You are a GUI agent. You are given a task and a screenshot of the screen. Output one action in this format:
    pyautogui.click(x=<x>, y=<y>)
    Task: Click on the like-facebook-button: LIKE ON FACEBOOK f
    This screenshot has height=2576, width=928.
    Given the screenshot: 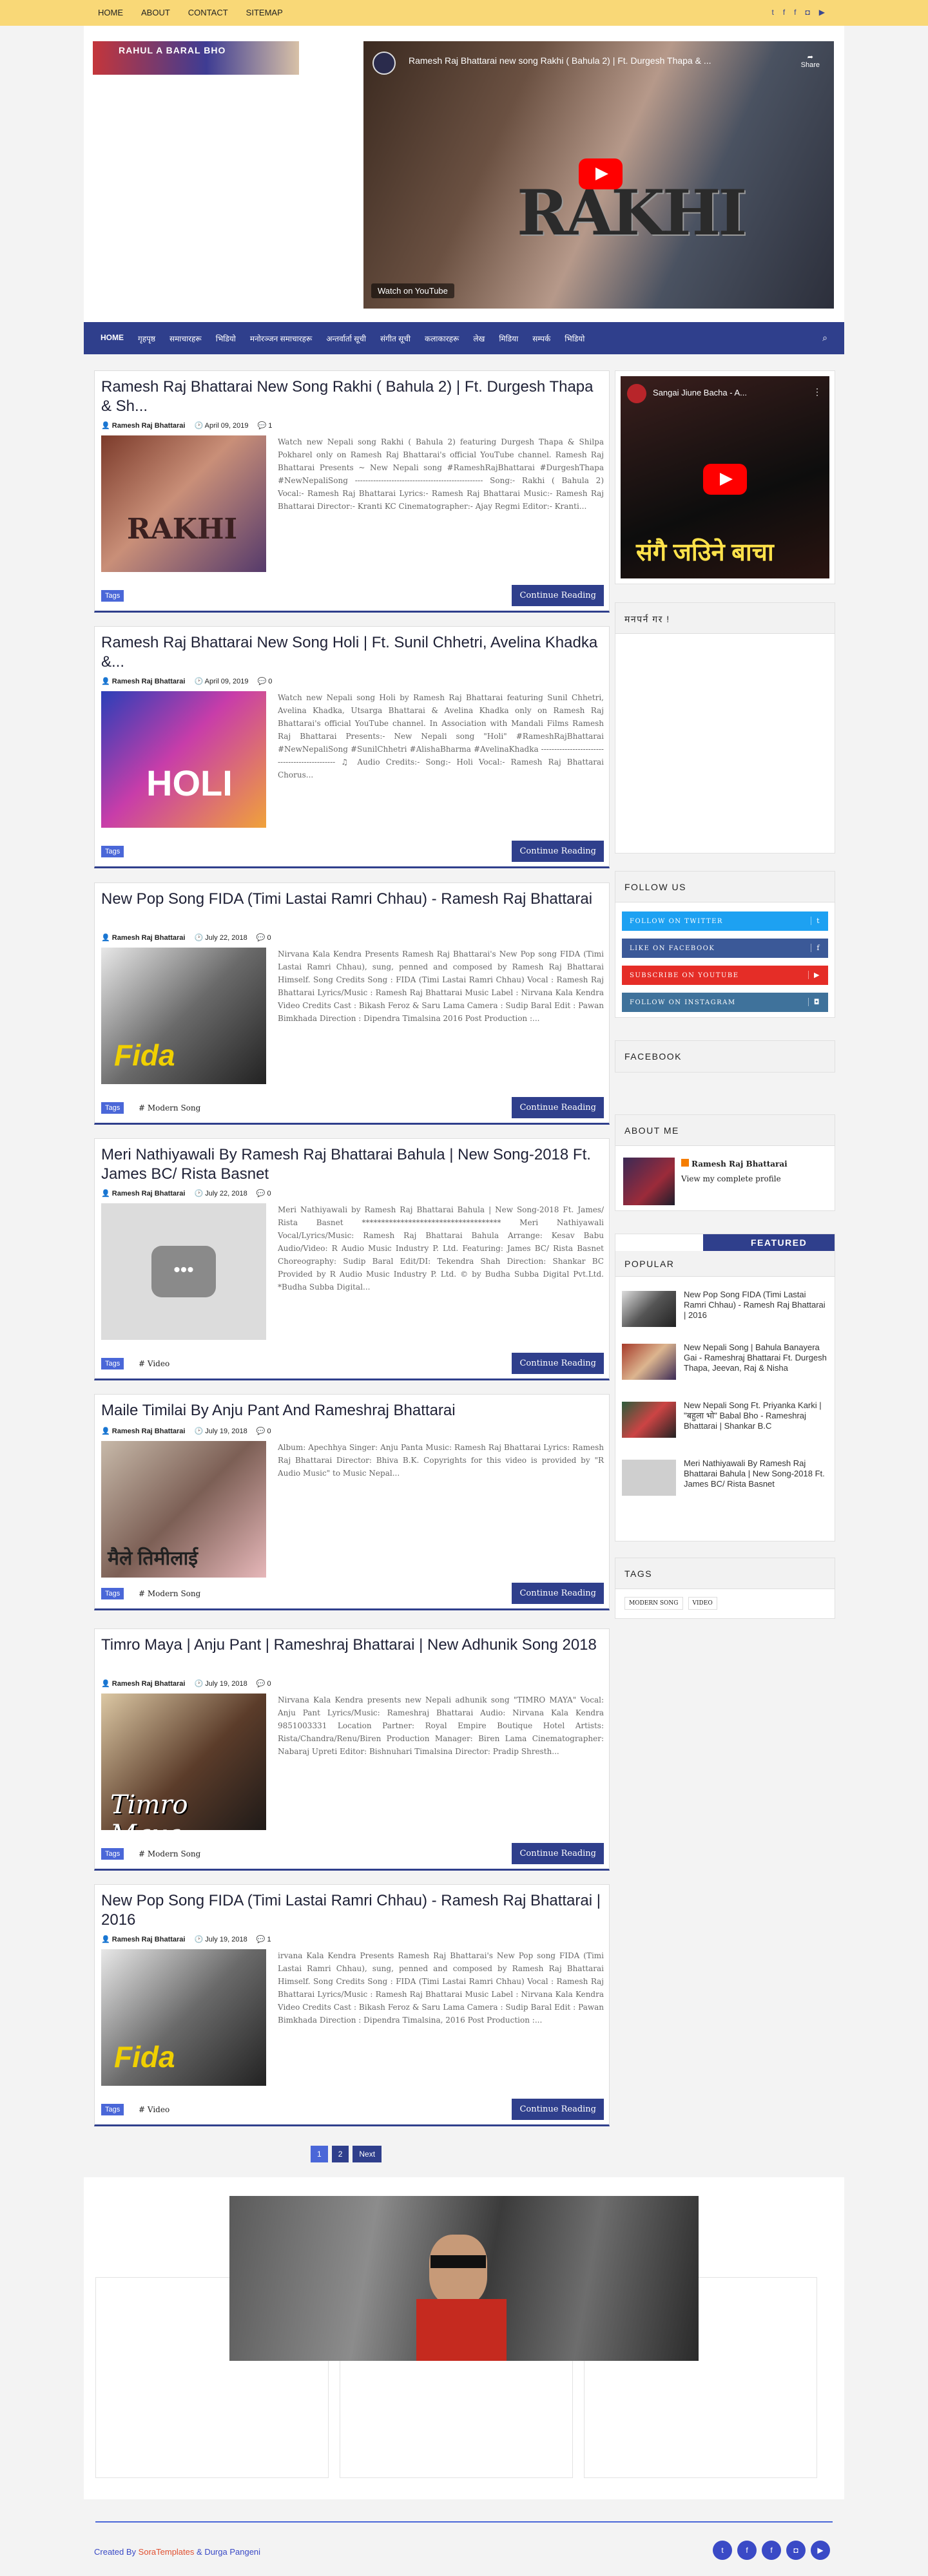 What is the action you would take?
    pyautogui.click(x=725, y=948)
    